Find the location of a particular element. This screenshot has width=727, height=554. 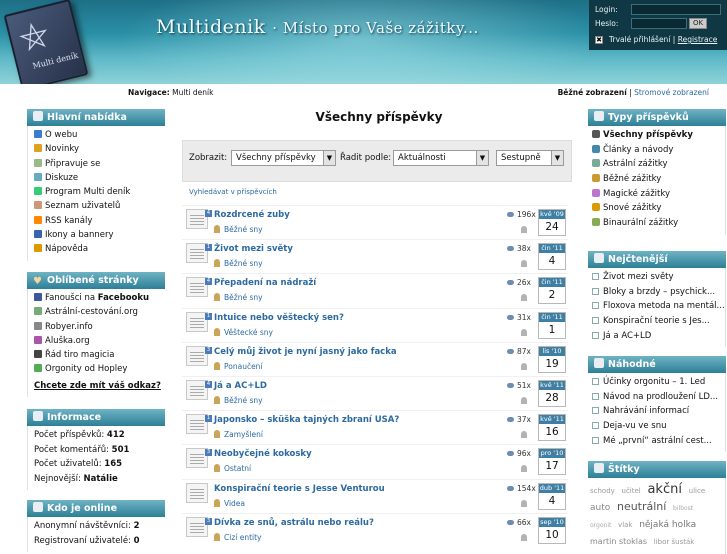

post-title: Přepadení na nádraží is located at coordinates (265, 283).